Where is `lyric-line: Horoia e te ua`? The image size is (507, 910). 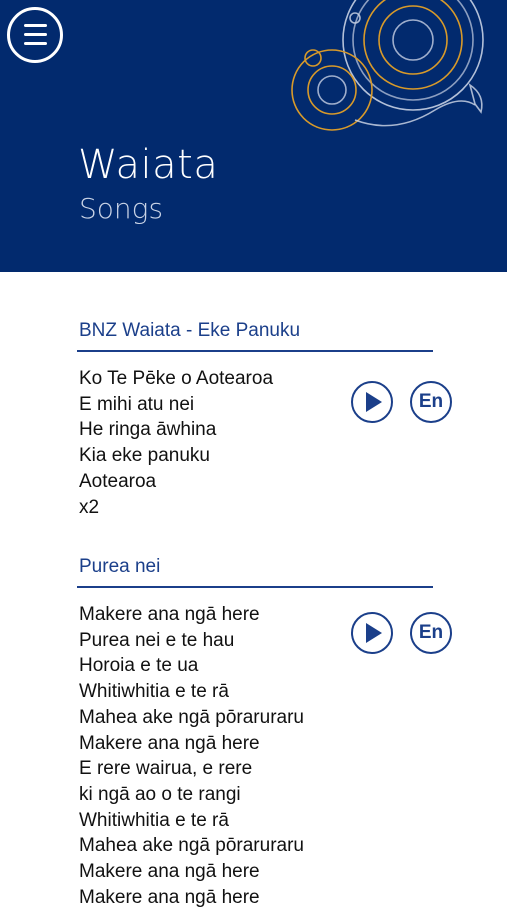
lyric-line: Horoia e te ua is located at coordinates (139, 666).